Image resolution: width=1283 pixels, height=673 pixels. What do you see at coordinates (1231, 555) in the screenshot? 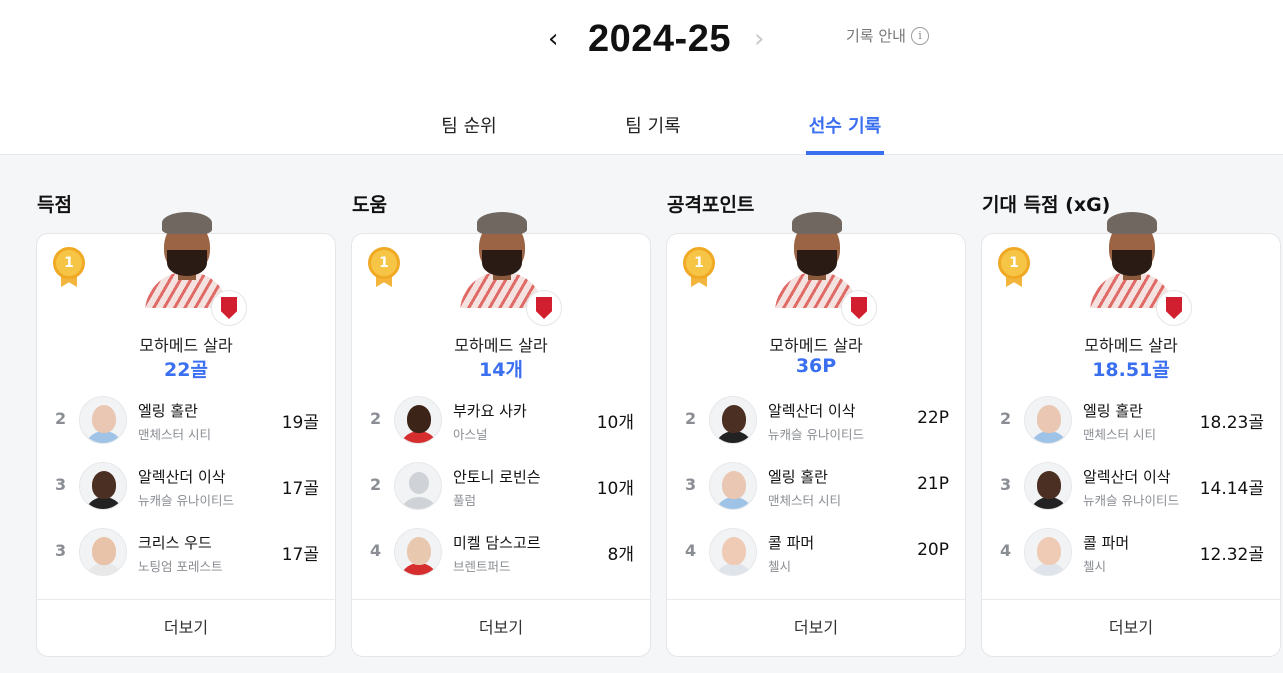
I see `stat-value: 12.32골` at bounding box center [1231, 555].